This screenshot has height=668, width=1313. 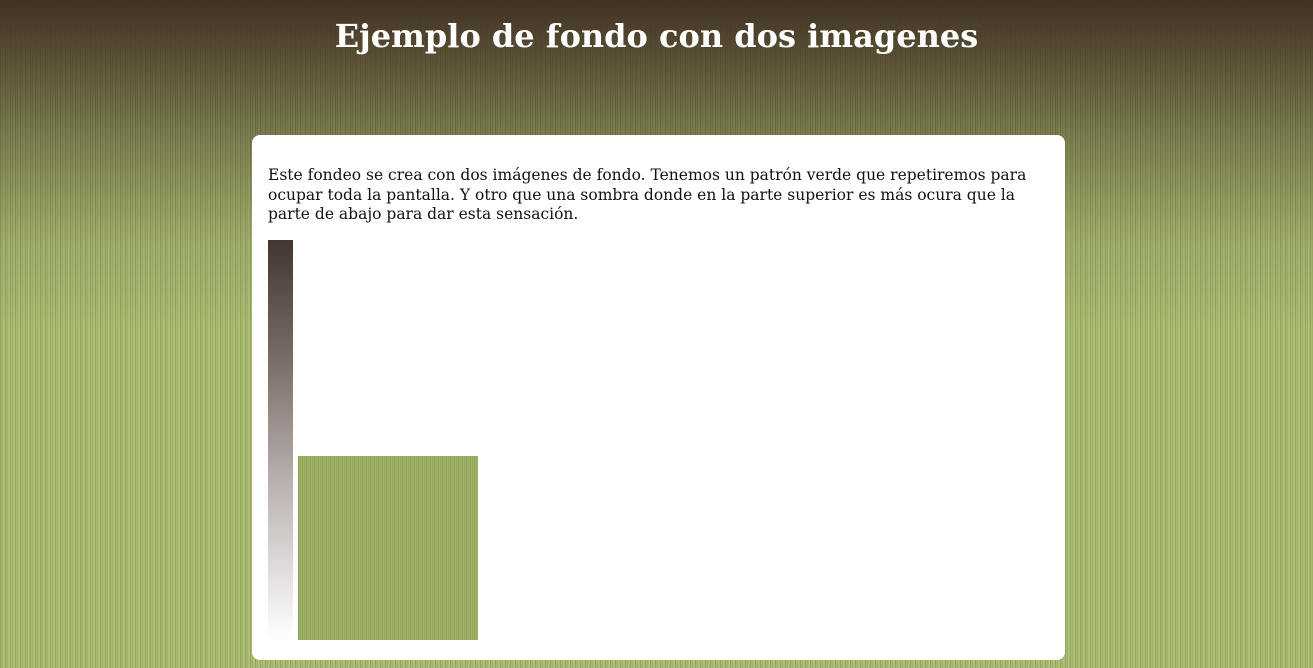 I want to click on green-pattern-image, so click(x=388, y=548).